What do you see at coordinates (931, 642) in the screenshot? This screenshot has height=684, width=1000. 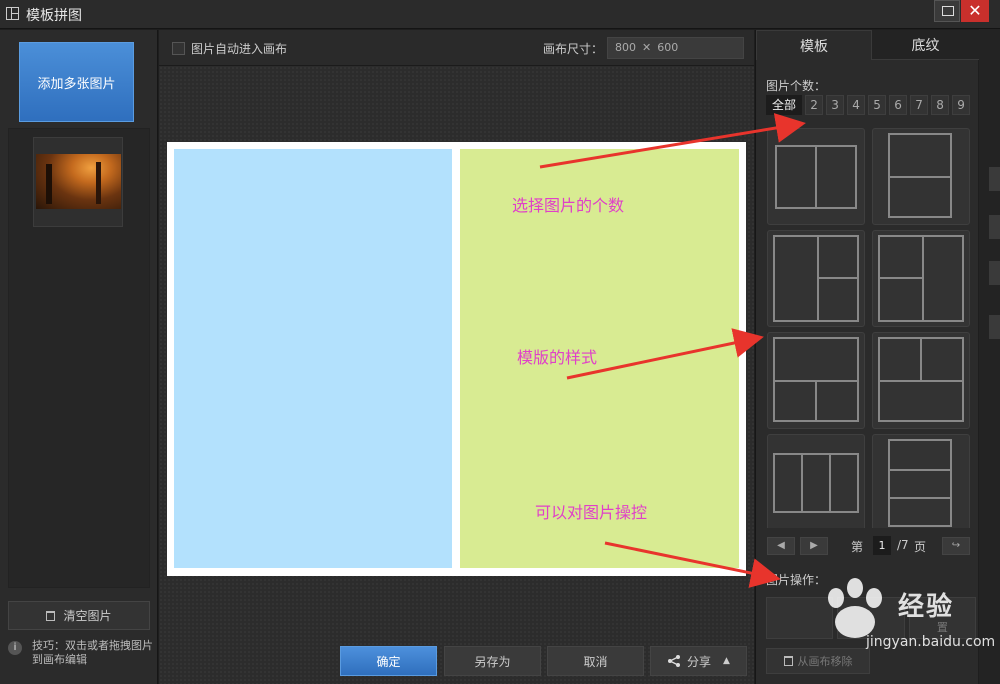 I see `watermark-url: jingyan.baidu.com` at bounding box center [931, 642].